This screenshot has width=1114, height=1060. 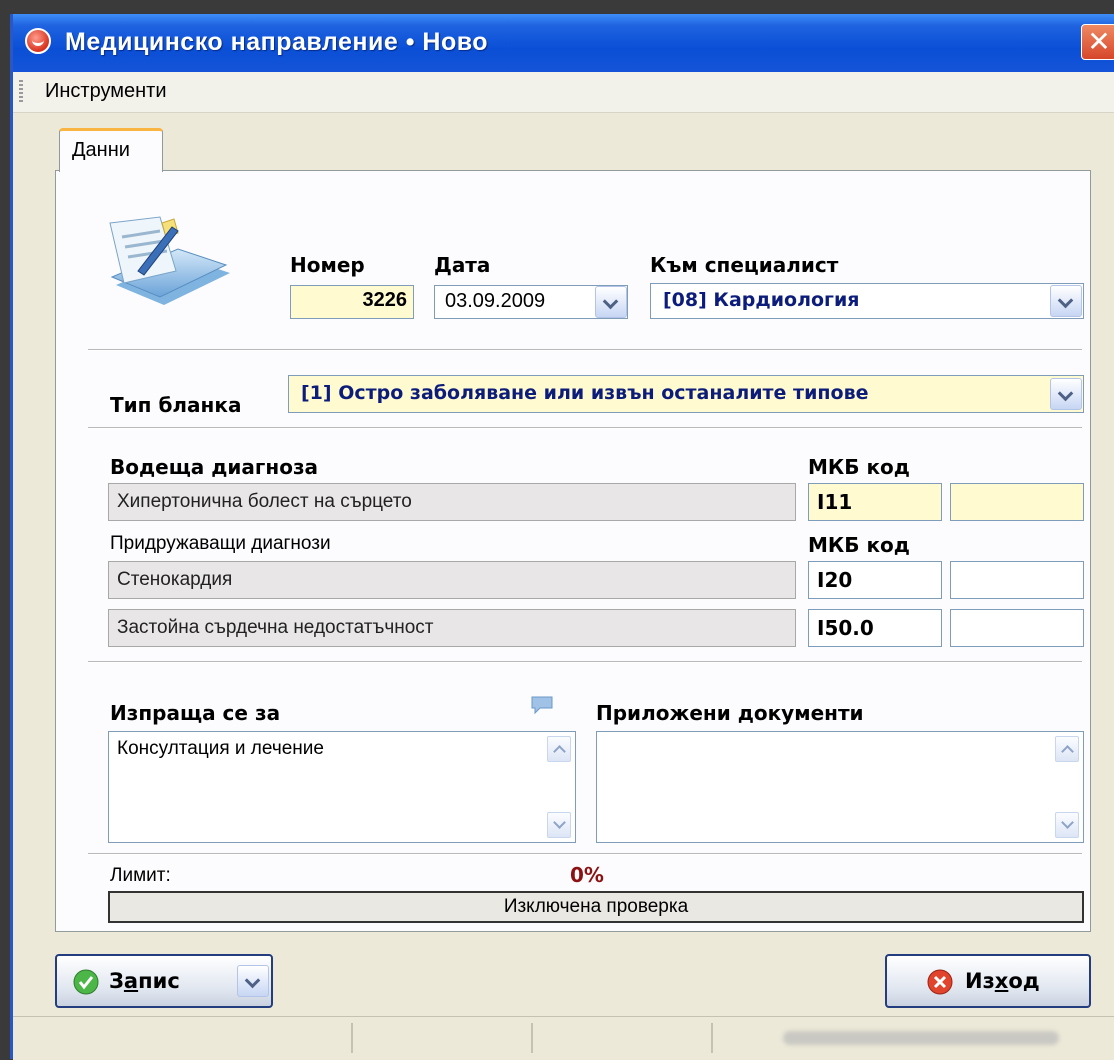 I want to click on accompanying-code-field: I50.0, so click(x=875, y=628).